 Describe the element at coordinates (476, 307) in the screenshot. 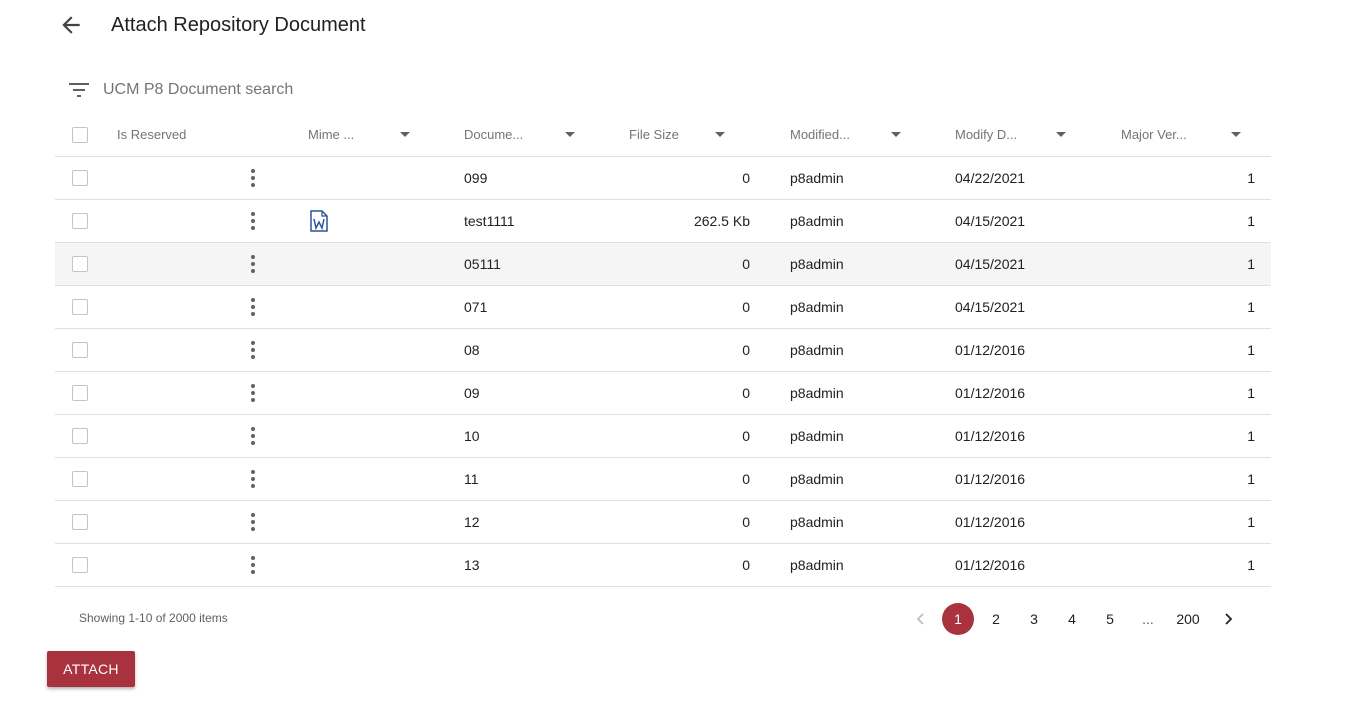

I see `document-cell: 071` at that location.